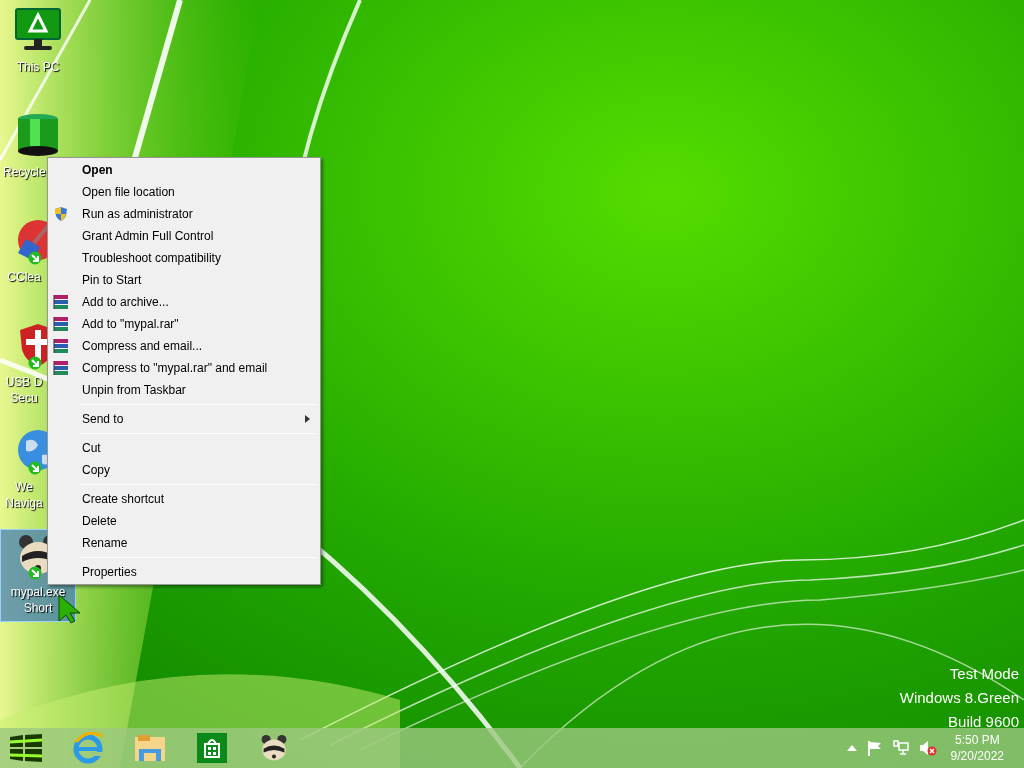  Describe the element at coordinates (307, 419) in the screenshot. I see `submenu-arrow-icon` at that location.